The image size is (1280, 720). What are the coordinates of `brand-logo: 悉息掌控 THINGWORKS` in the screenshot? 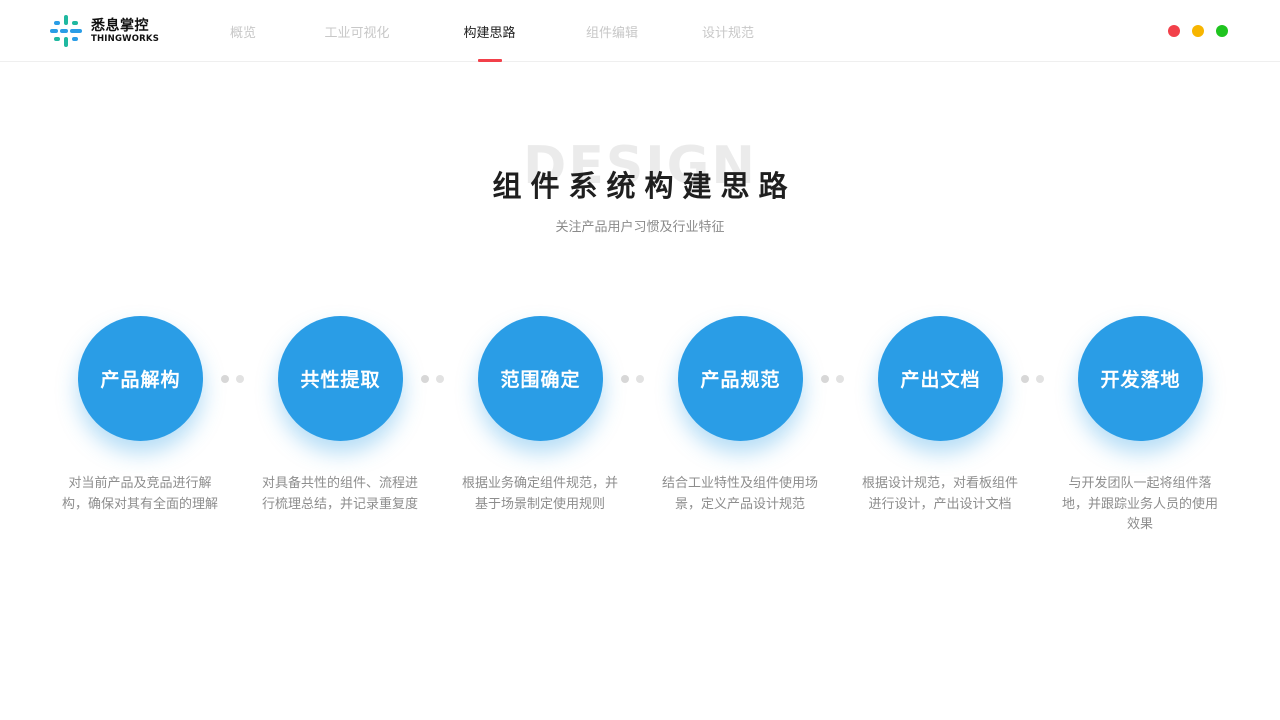 It's located at (104, 31).